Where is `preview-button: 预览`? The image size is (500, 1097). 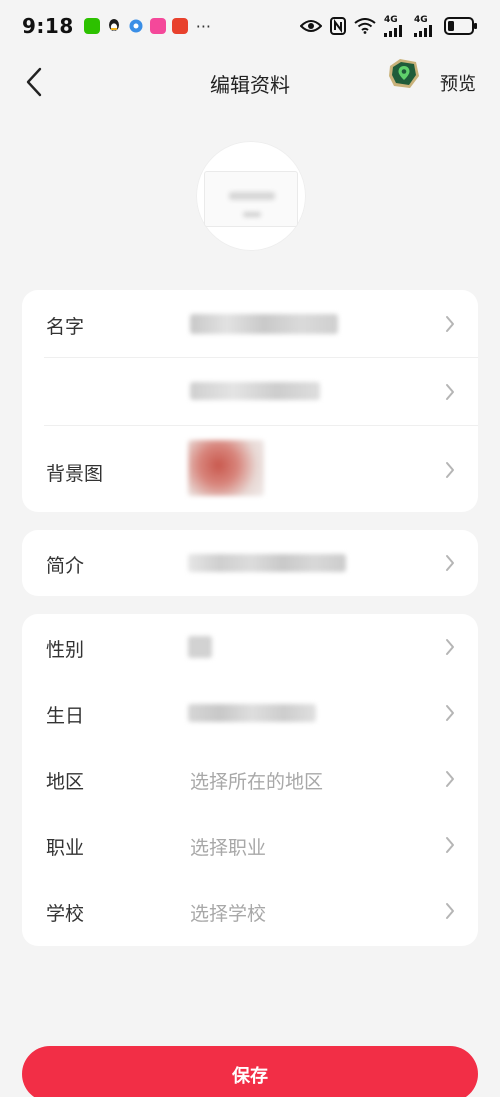 preview-button: 预览 is located at coordinates (458, 83).